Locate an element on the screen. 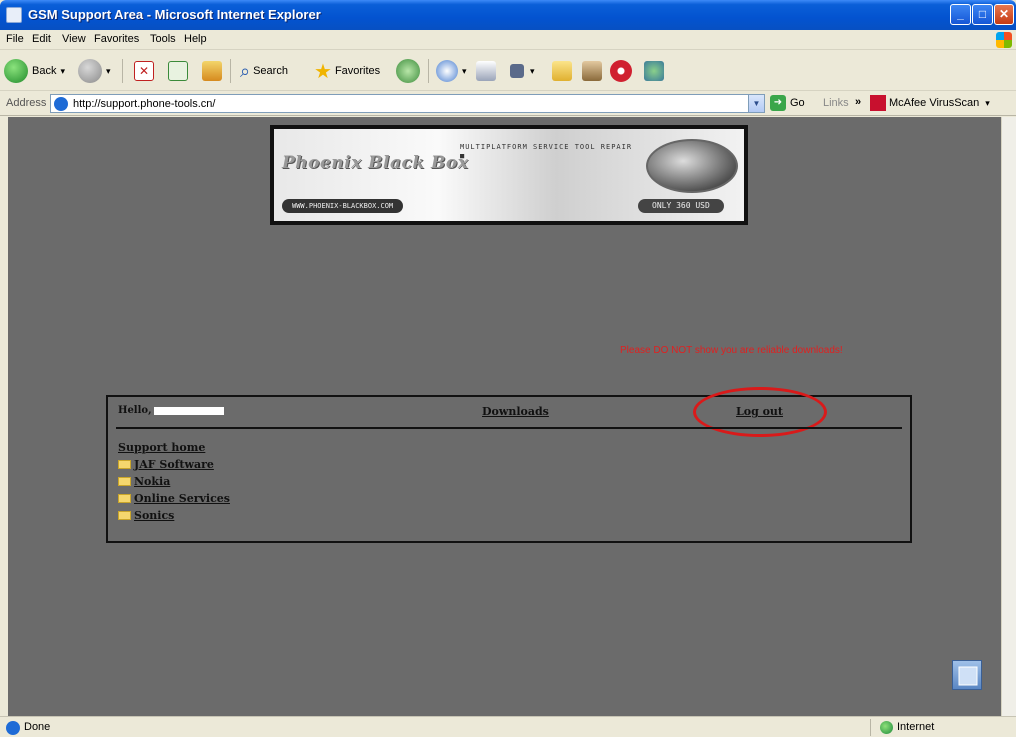 The height and width of the screenshot is (737, 1016). mcafee-label: McAfee VirusScan is located at coordinates (934, 103).